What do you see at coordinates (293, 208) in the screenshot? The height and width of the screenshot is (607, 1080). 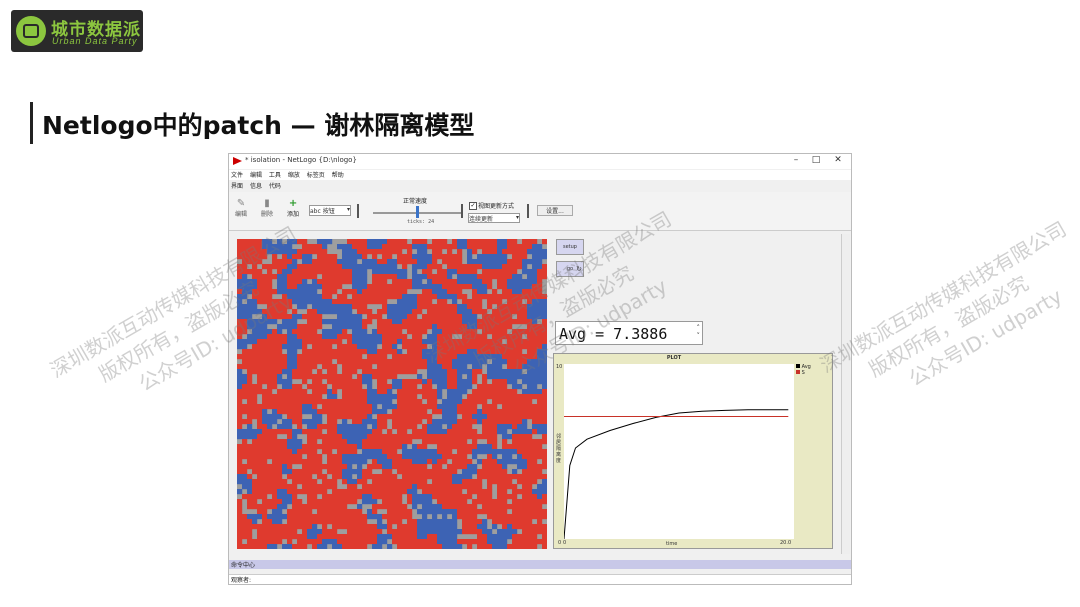 I see `add-button: + 添加` at bounding box center [293, 208].